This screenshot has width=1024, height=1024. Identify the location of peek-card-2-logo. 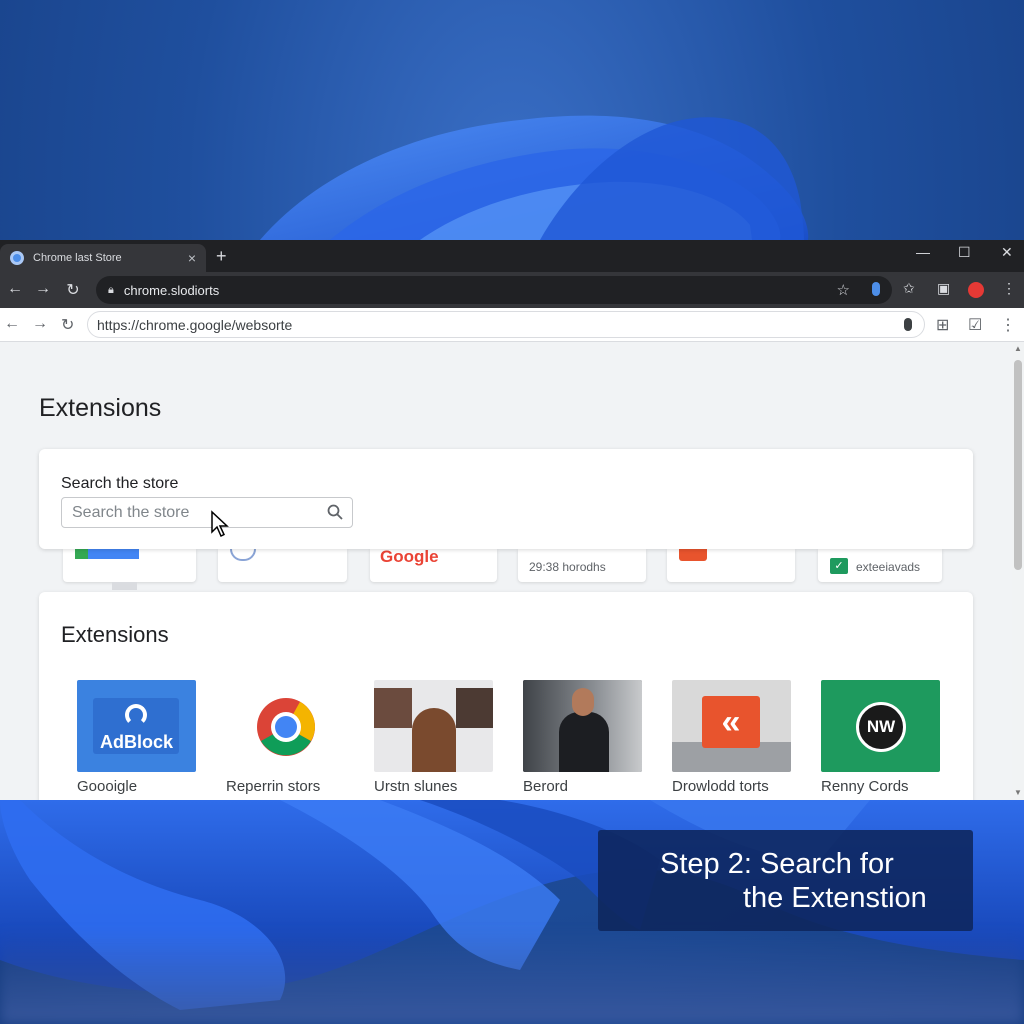
(243, 555).